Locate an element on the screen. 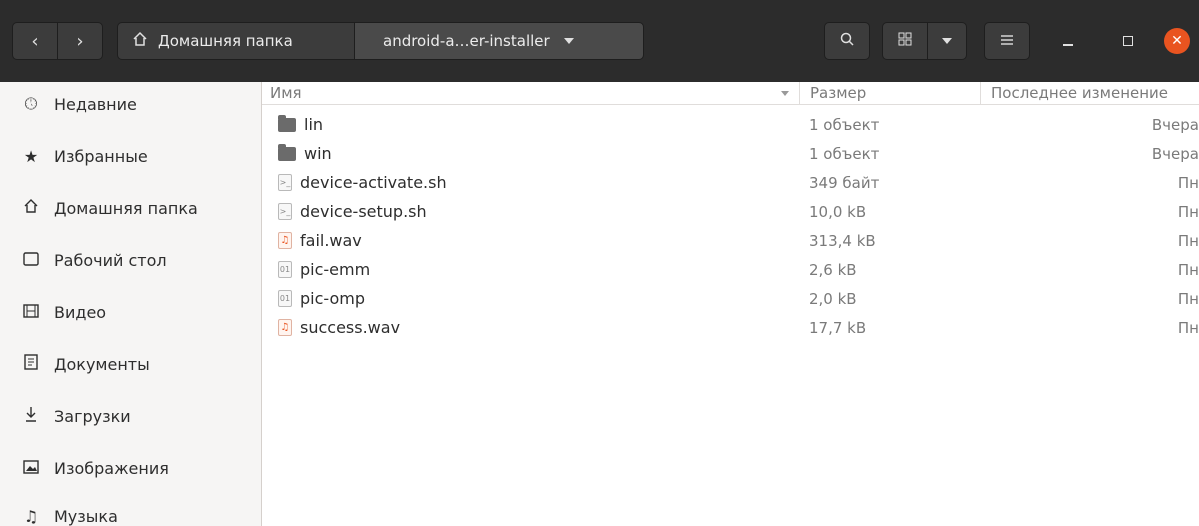 Image resolution: width=1199 pixels, height=526 pixels. back-button: ‹ is located at coordinates (35, 41).